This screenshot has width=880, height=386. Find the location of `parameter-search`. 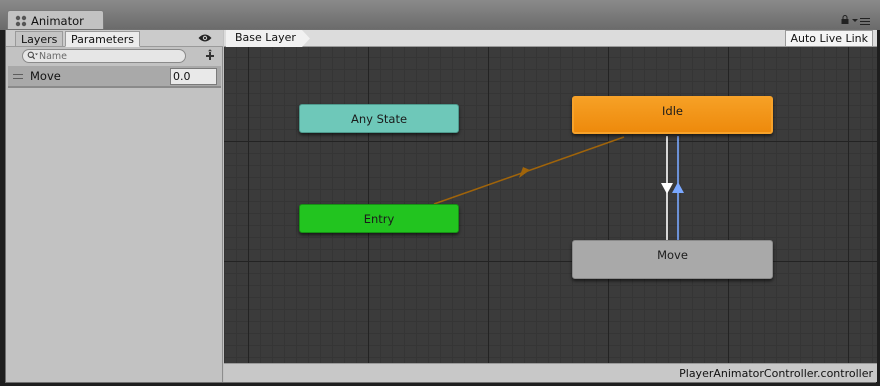

parameter-search is located at coordinates (104, 56).